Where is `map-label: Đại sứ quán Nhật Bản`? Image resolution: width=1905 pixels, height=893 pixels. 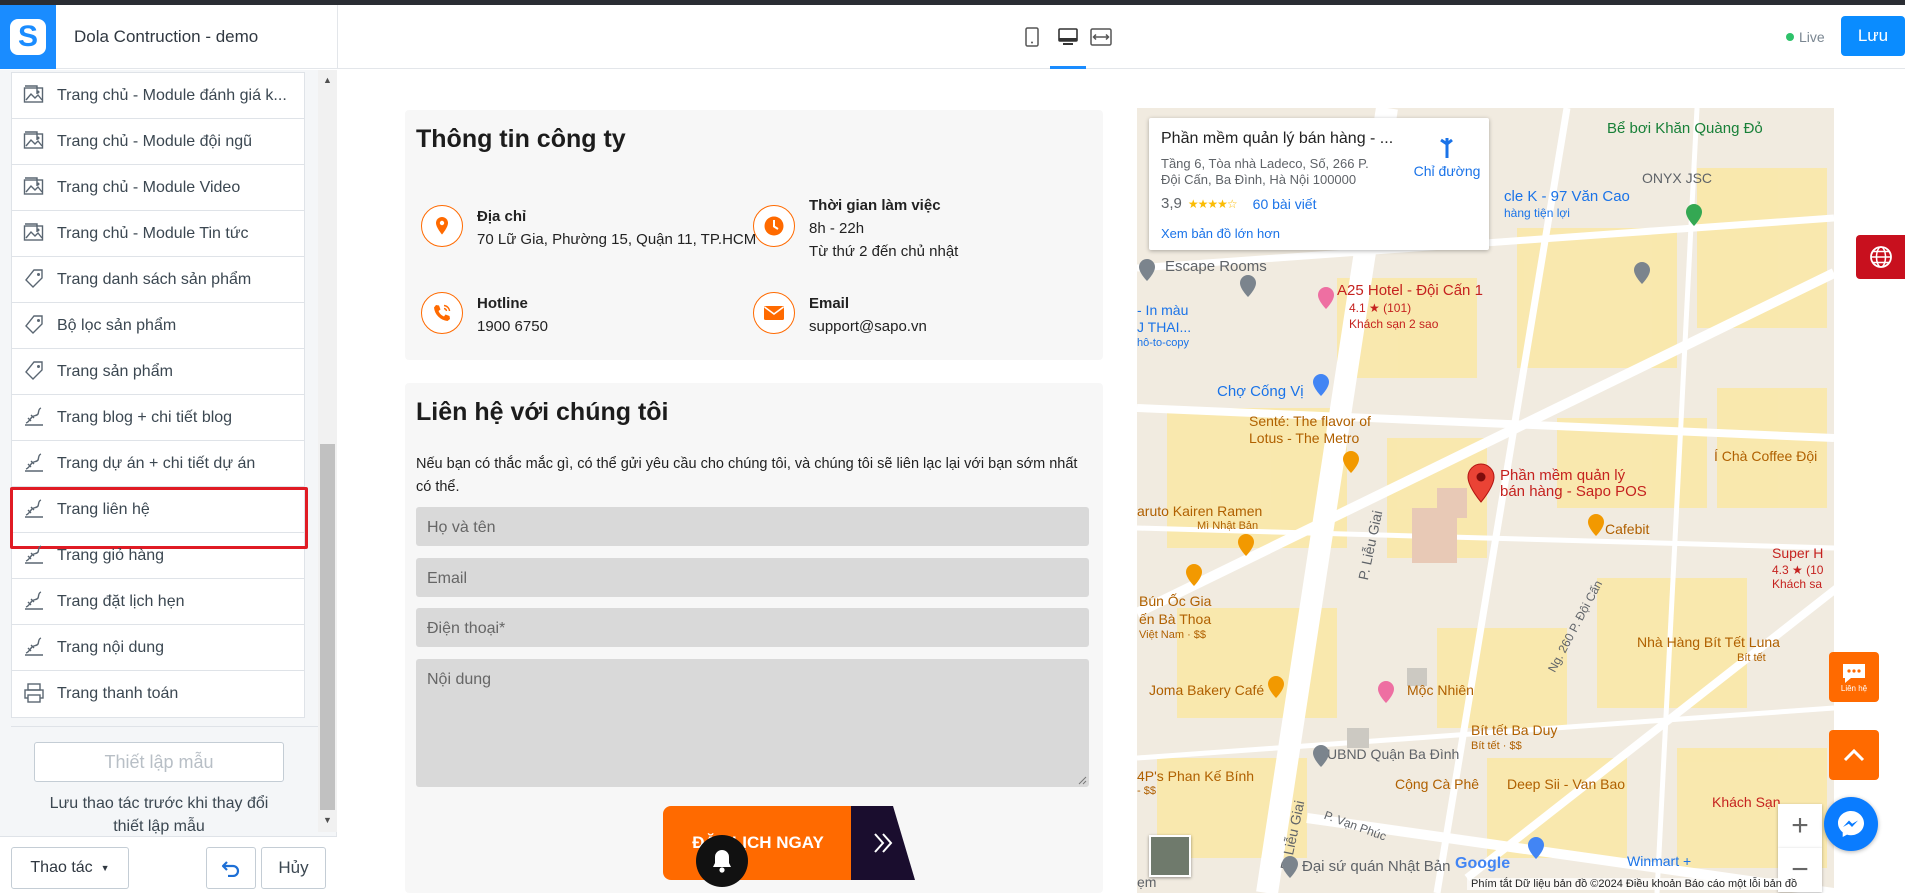 map-label: Đại sứ quán Nhật Bản is located at coordinates (1376, 866).